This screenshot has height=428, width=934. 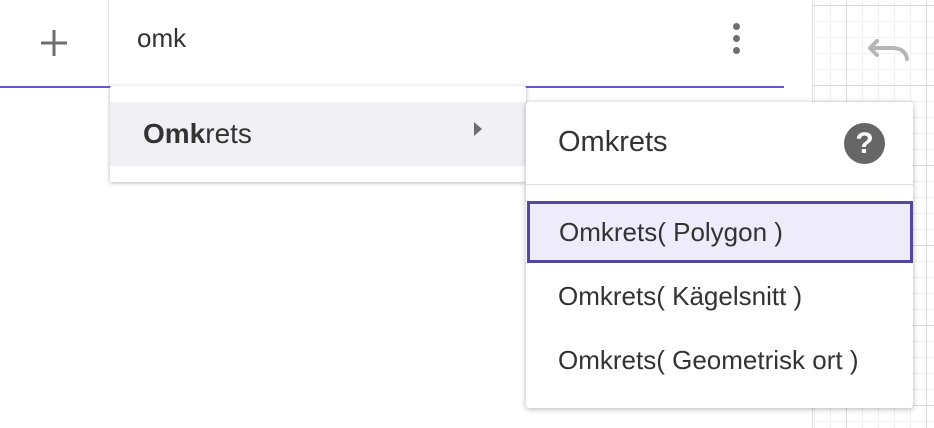 What do you see at coordinates (719, 143) in the screenshot?
I see `submenu-header: Omkrets ?` at bounding box center [719, 143].